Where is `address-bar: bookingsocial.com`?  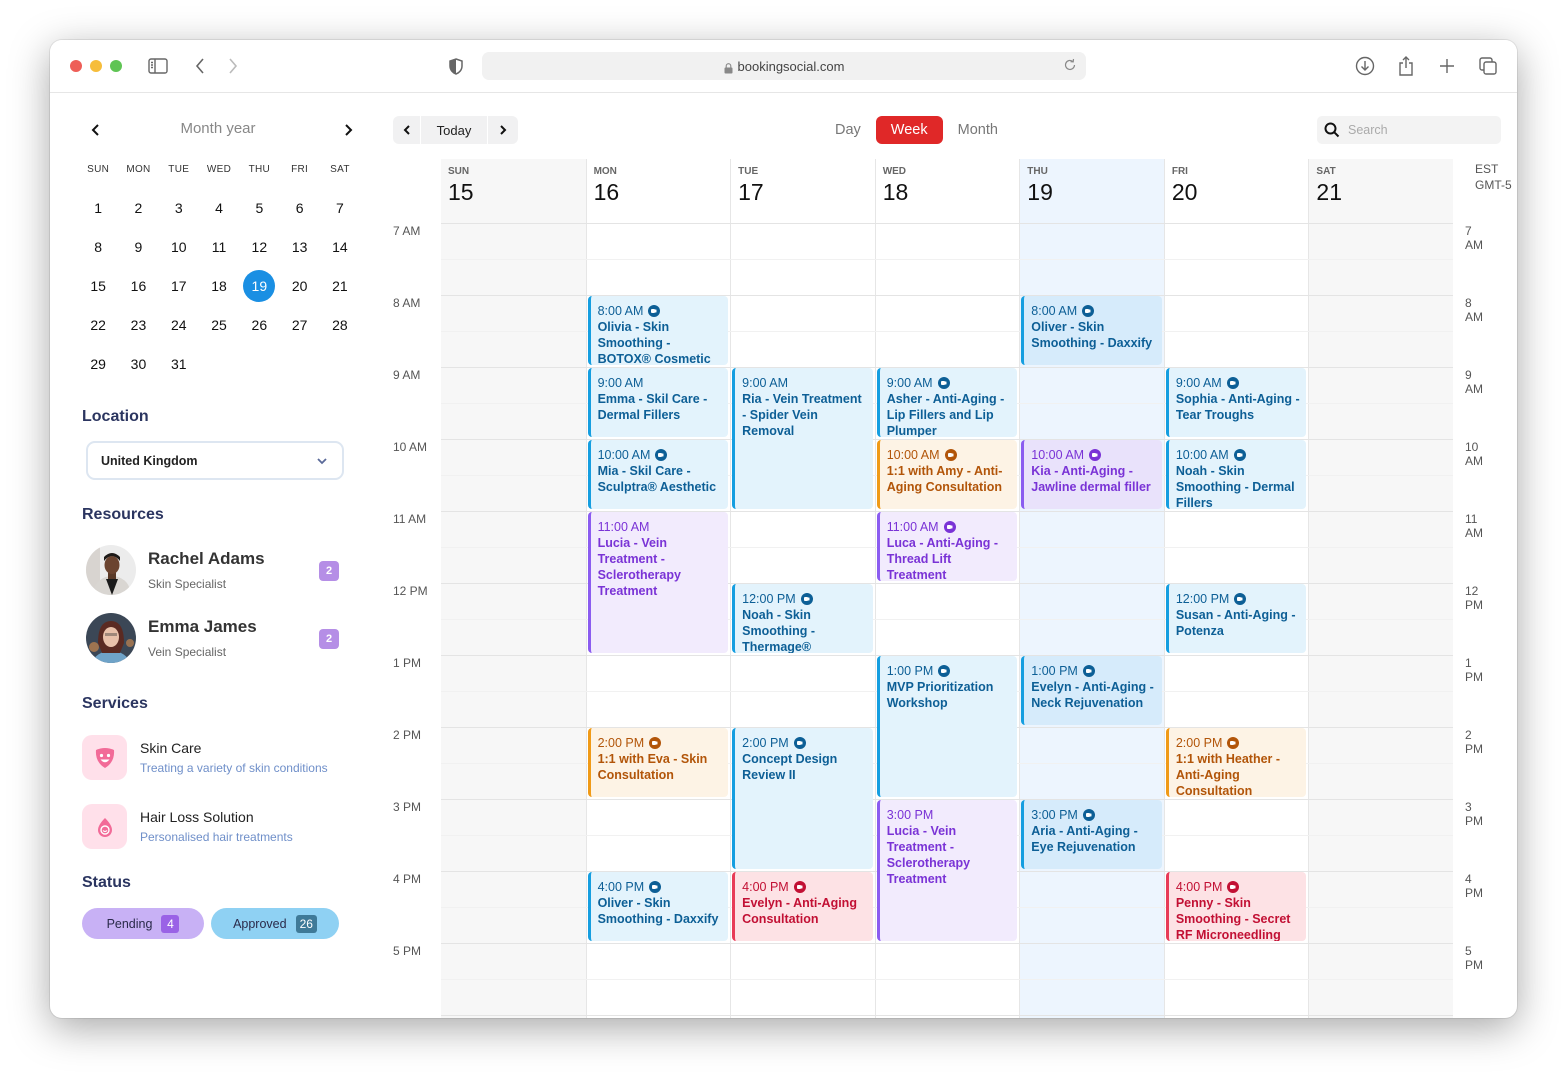
address-bar: bookingsocial.com is located at coordinates (784, 66).